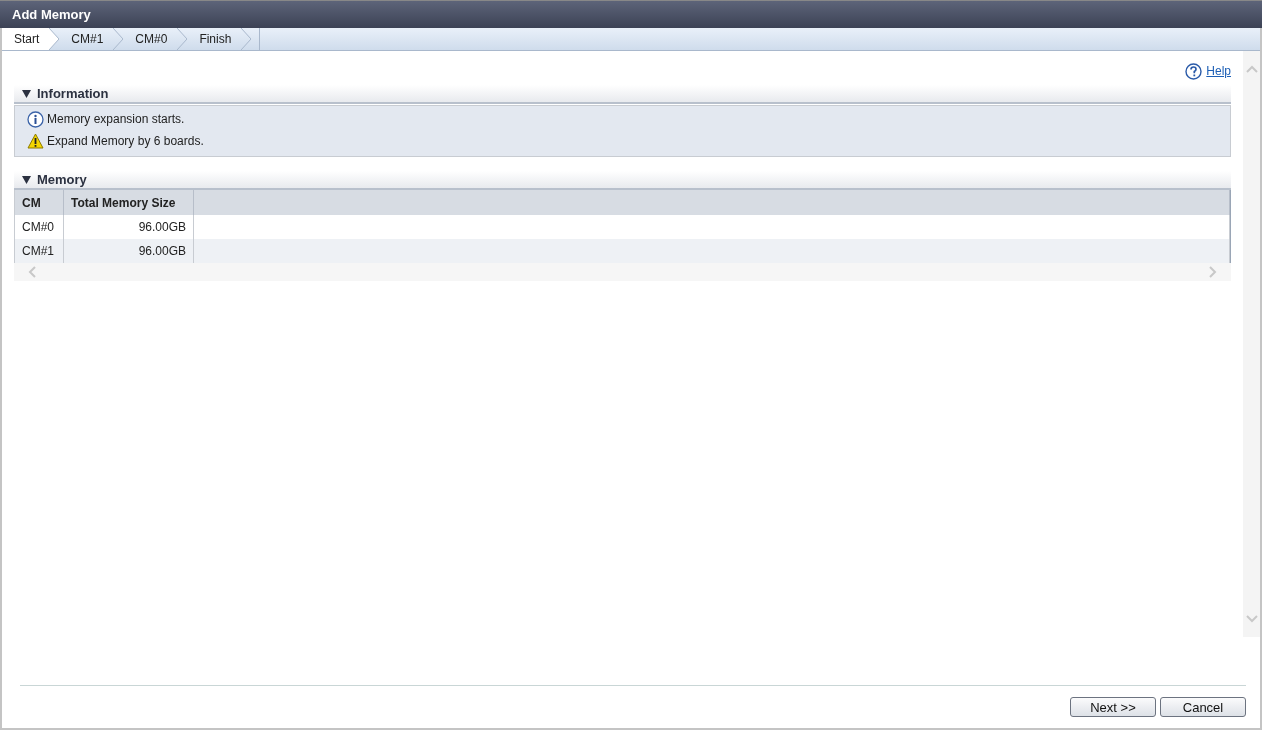  I want to click on info-icon, so click(35, 119).